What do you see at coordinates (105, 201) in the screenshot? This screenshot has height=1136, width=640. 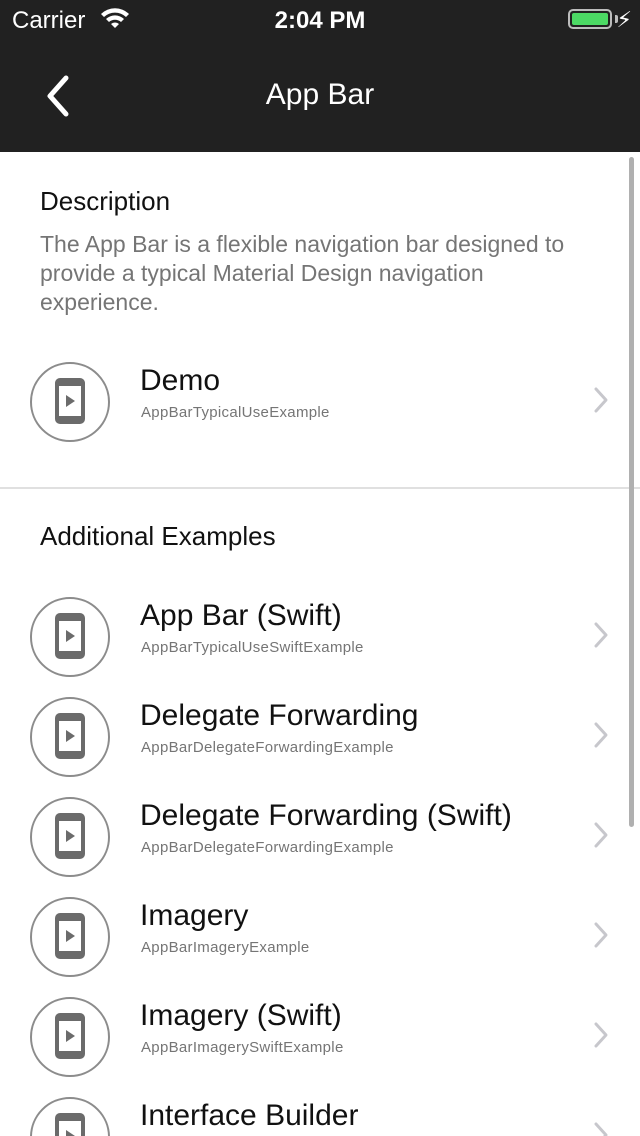 I see `description-heading: Description` at bounding box center [105, 201].